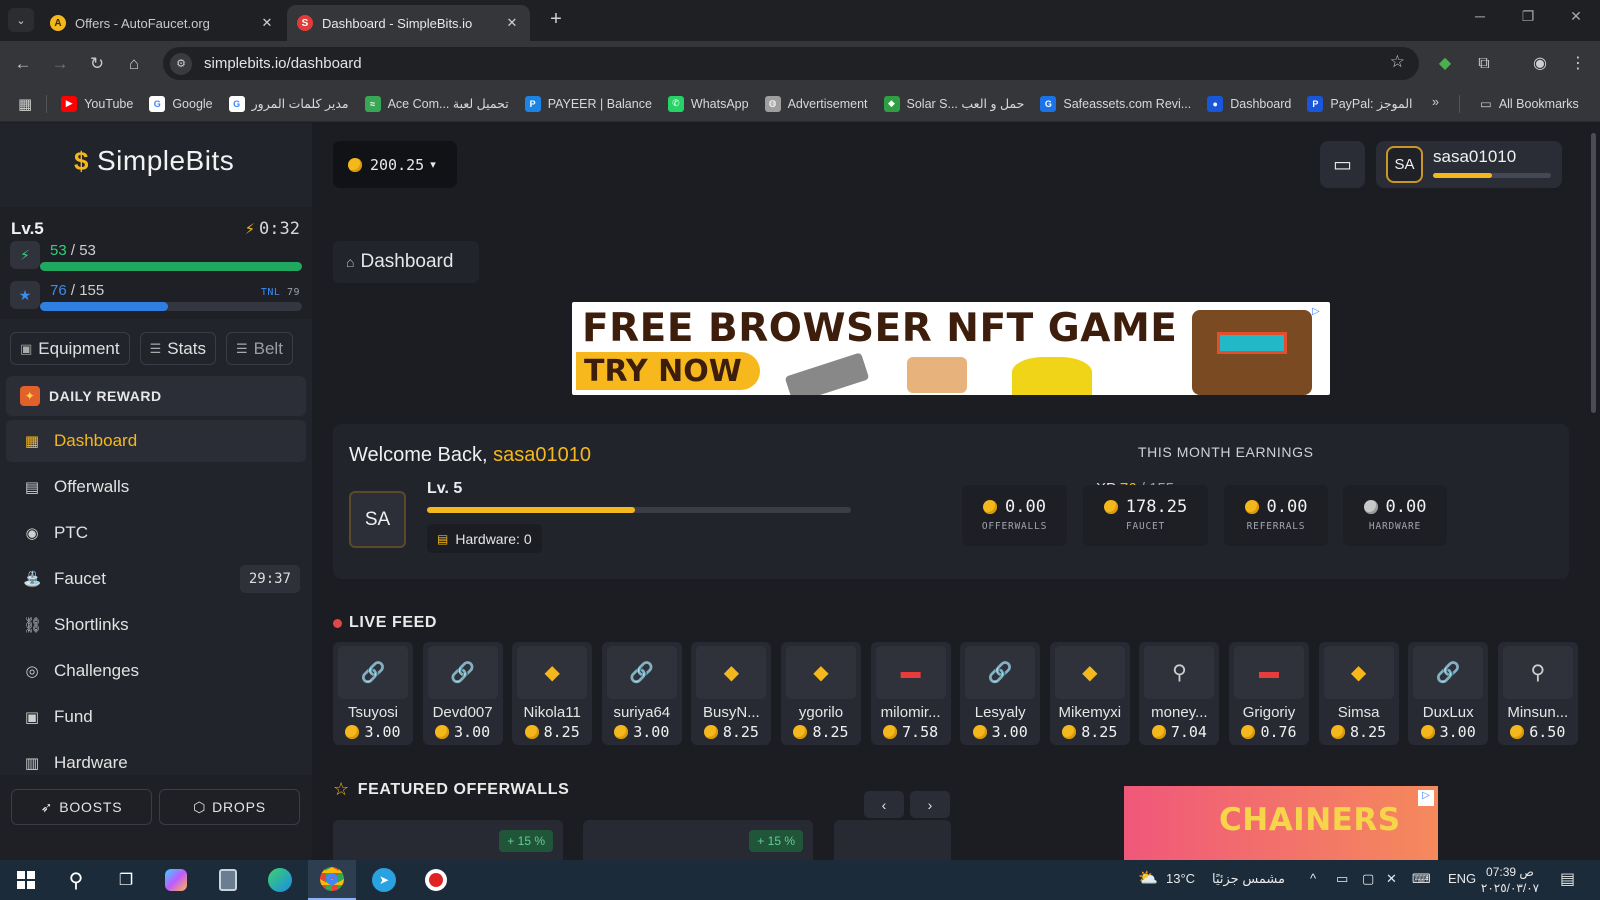 The width and height of the screenshot is (1600, 900). What do you see at coordinates (1358, 693) in the screenshot?
I see `live-feed-item: ◆ Simsa 8.25` at bounding box center [1358, 693].